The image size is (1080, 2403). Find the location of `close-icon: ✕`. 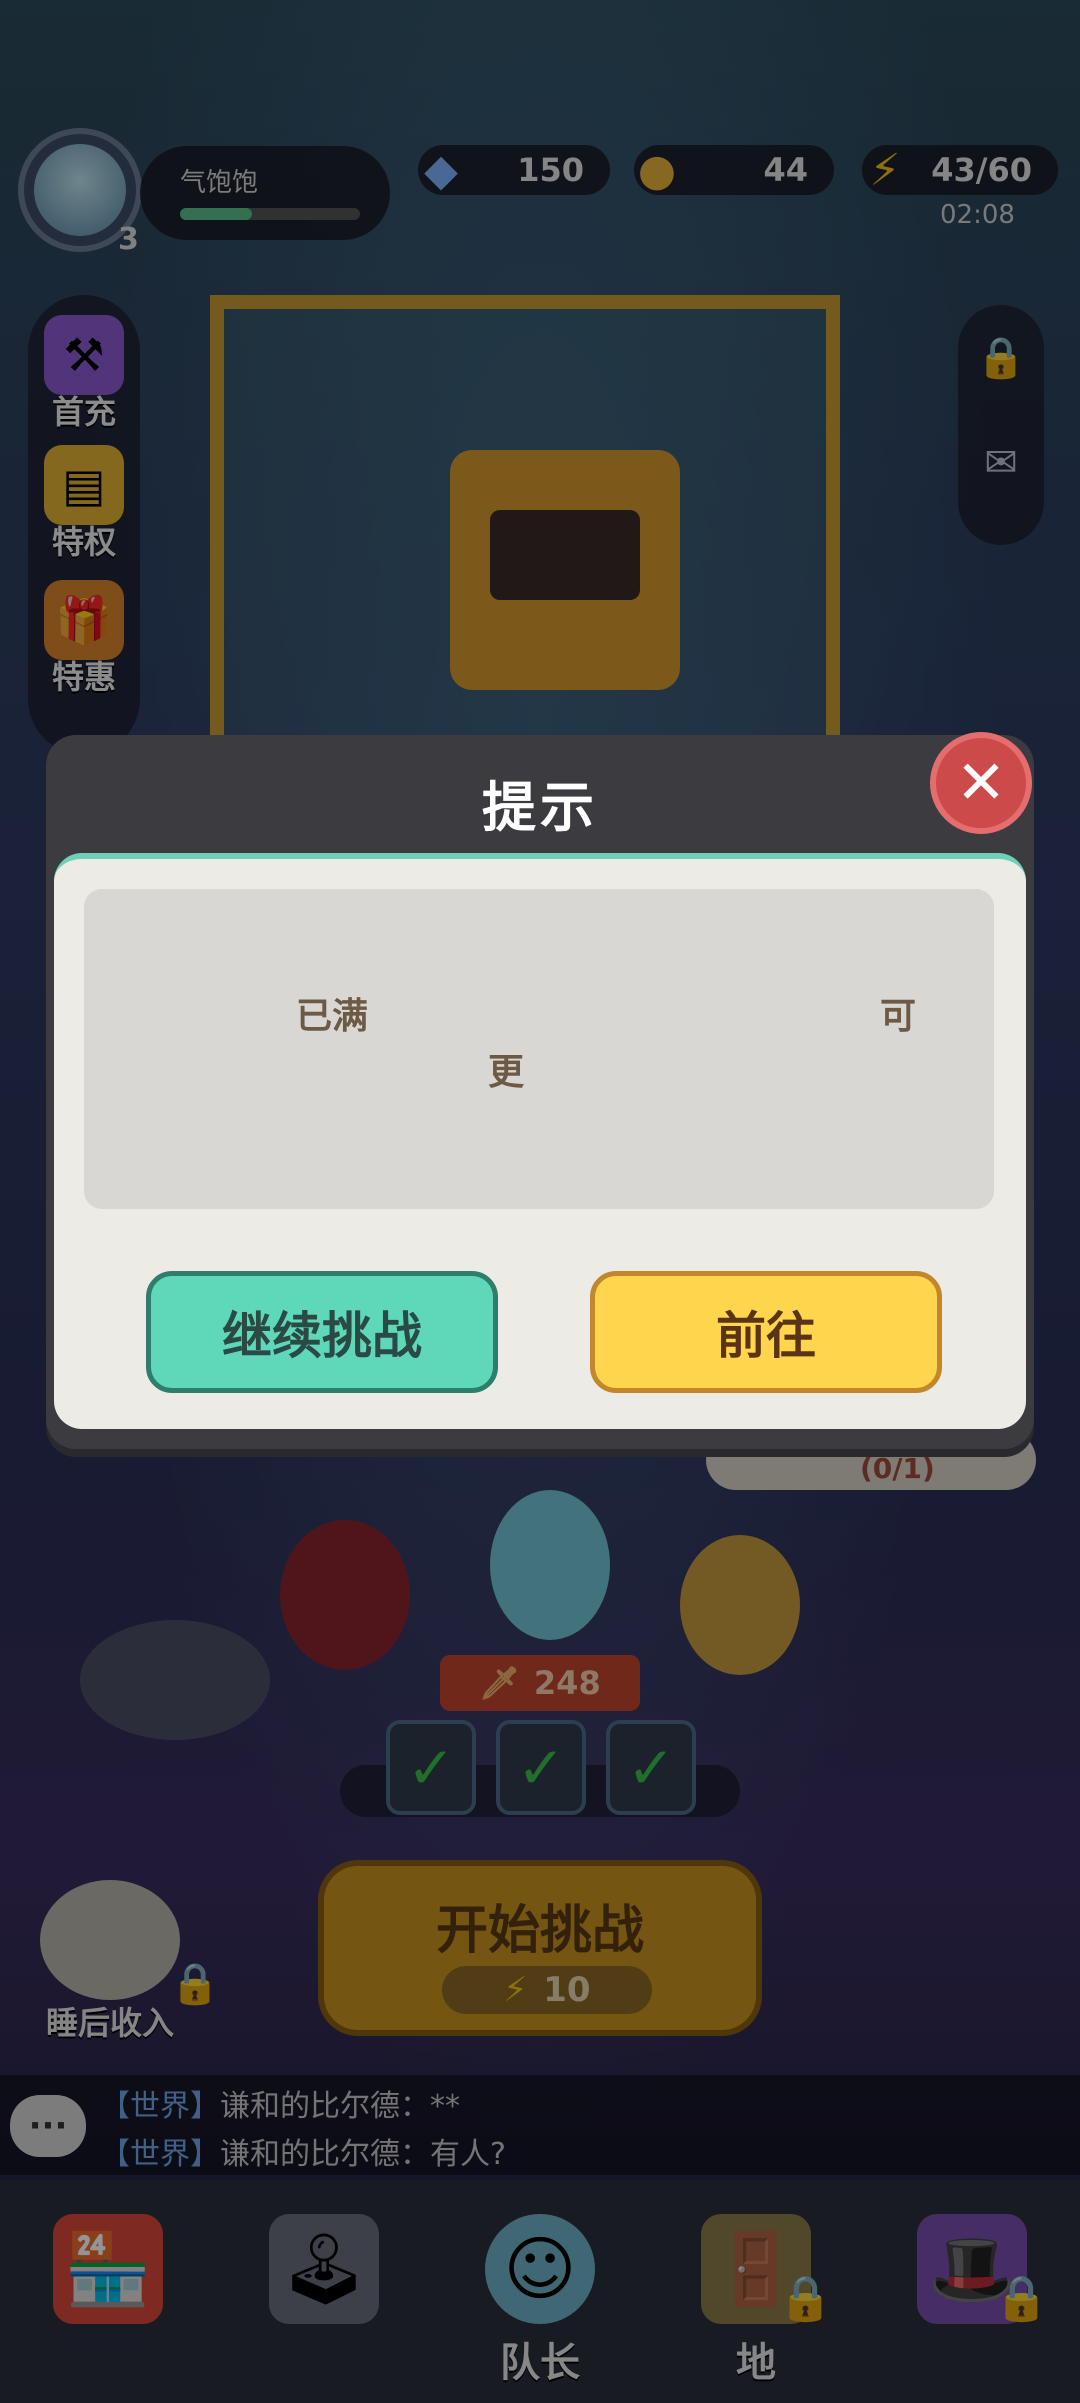

close-icon: ✕ is located at coordinates (981, 783).